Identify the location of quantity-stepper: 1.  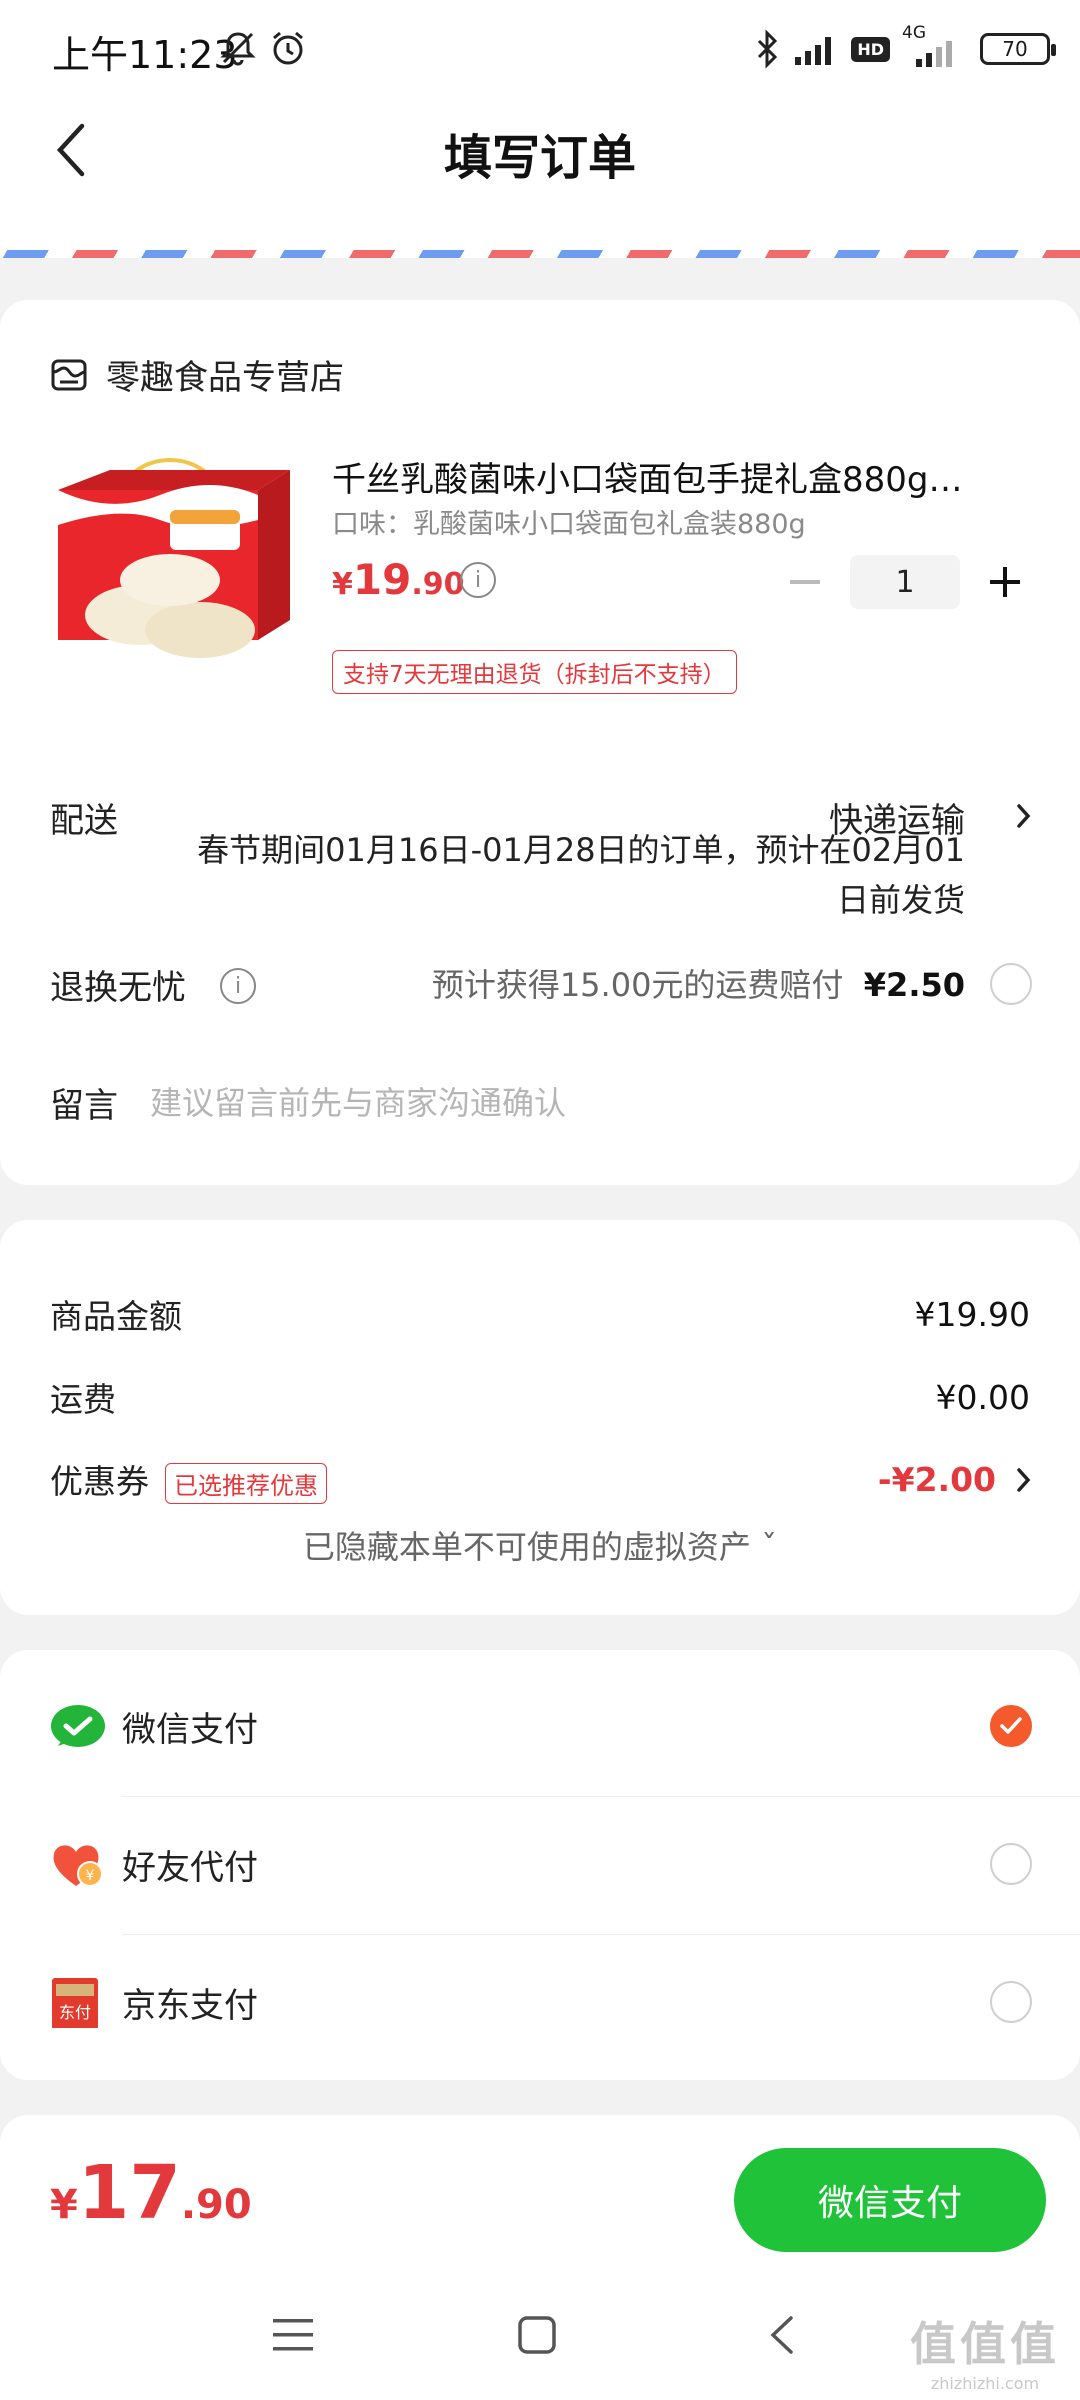
(905, 582).